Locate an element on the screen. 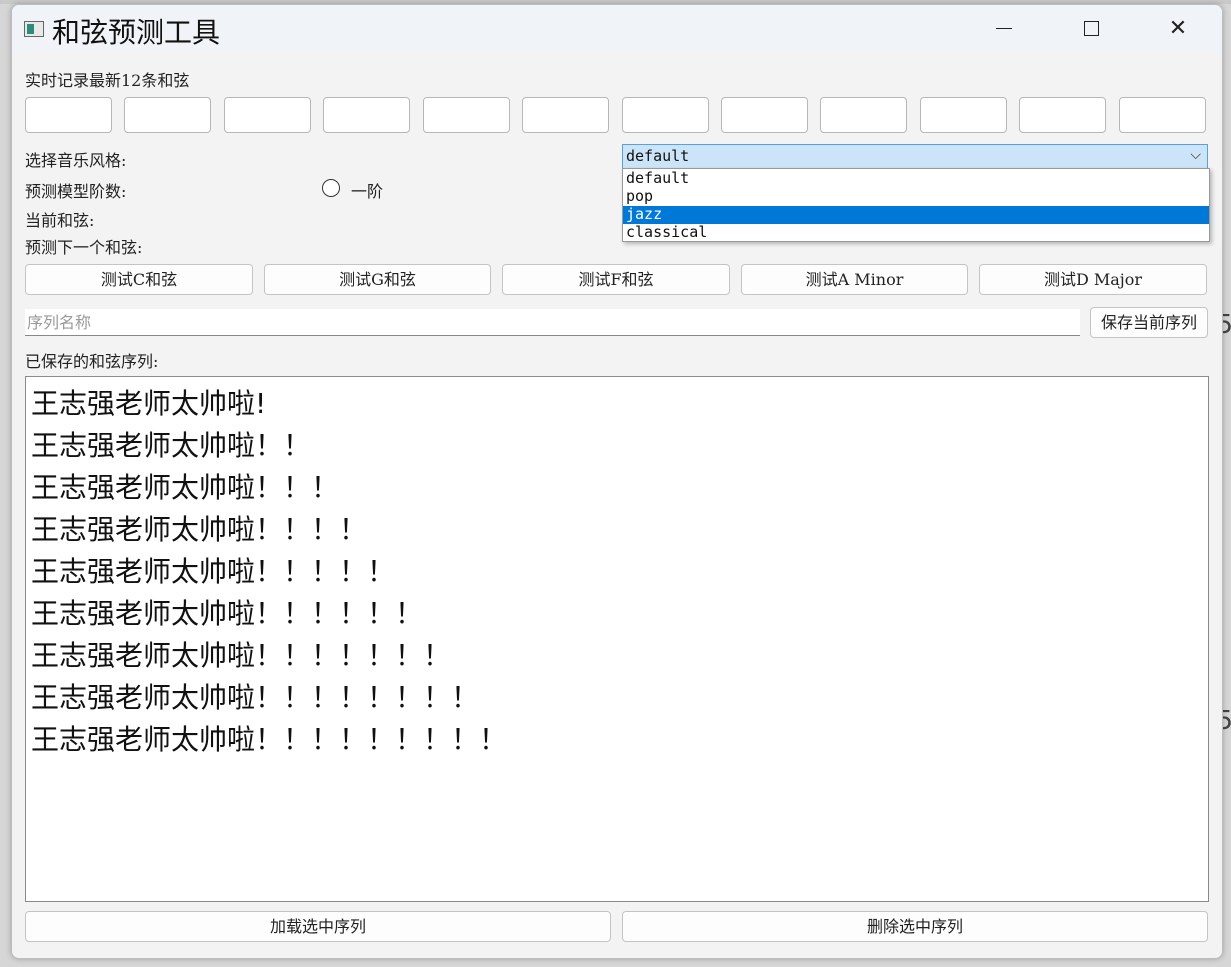 Image resolution: width=1231 pixels, height=967 pixels. load-sequence-button: 加载选中序列 is located at coordinates (318, 926).